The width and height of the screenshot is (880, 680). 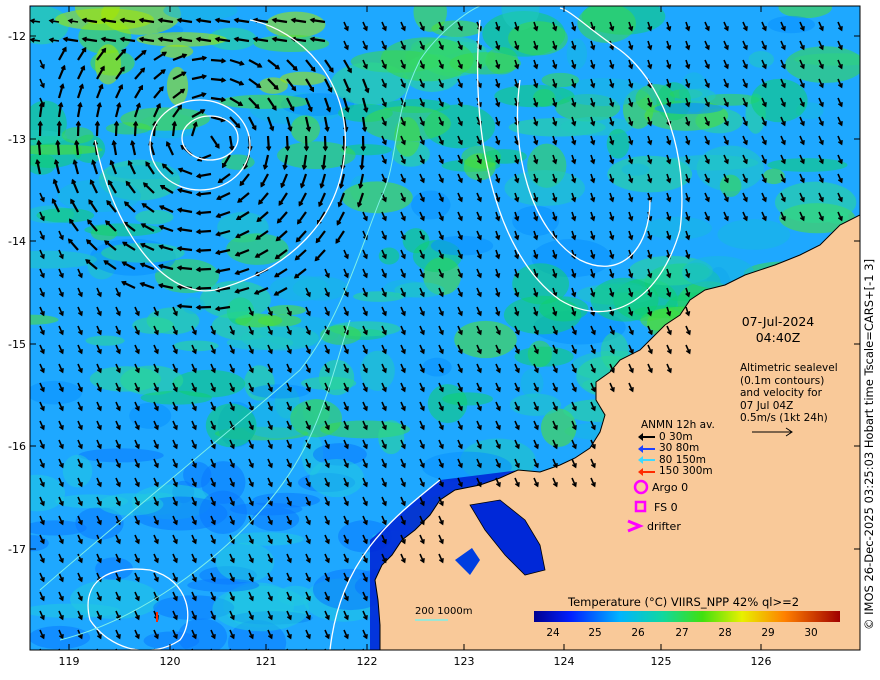 What do you see at coordinates (17, 139) in the screenshot?
I see `y-tick-label: -13` at bounding box center [17, 139].